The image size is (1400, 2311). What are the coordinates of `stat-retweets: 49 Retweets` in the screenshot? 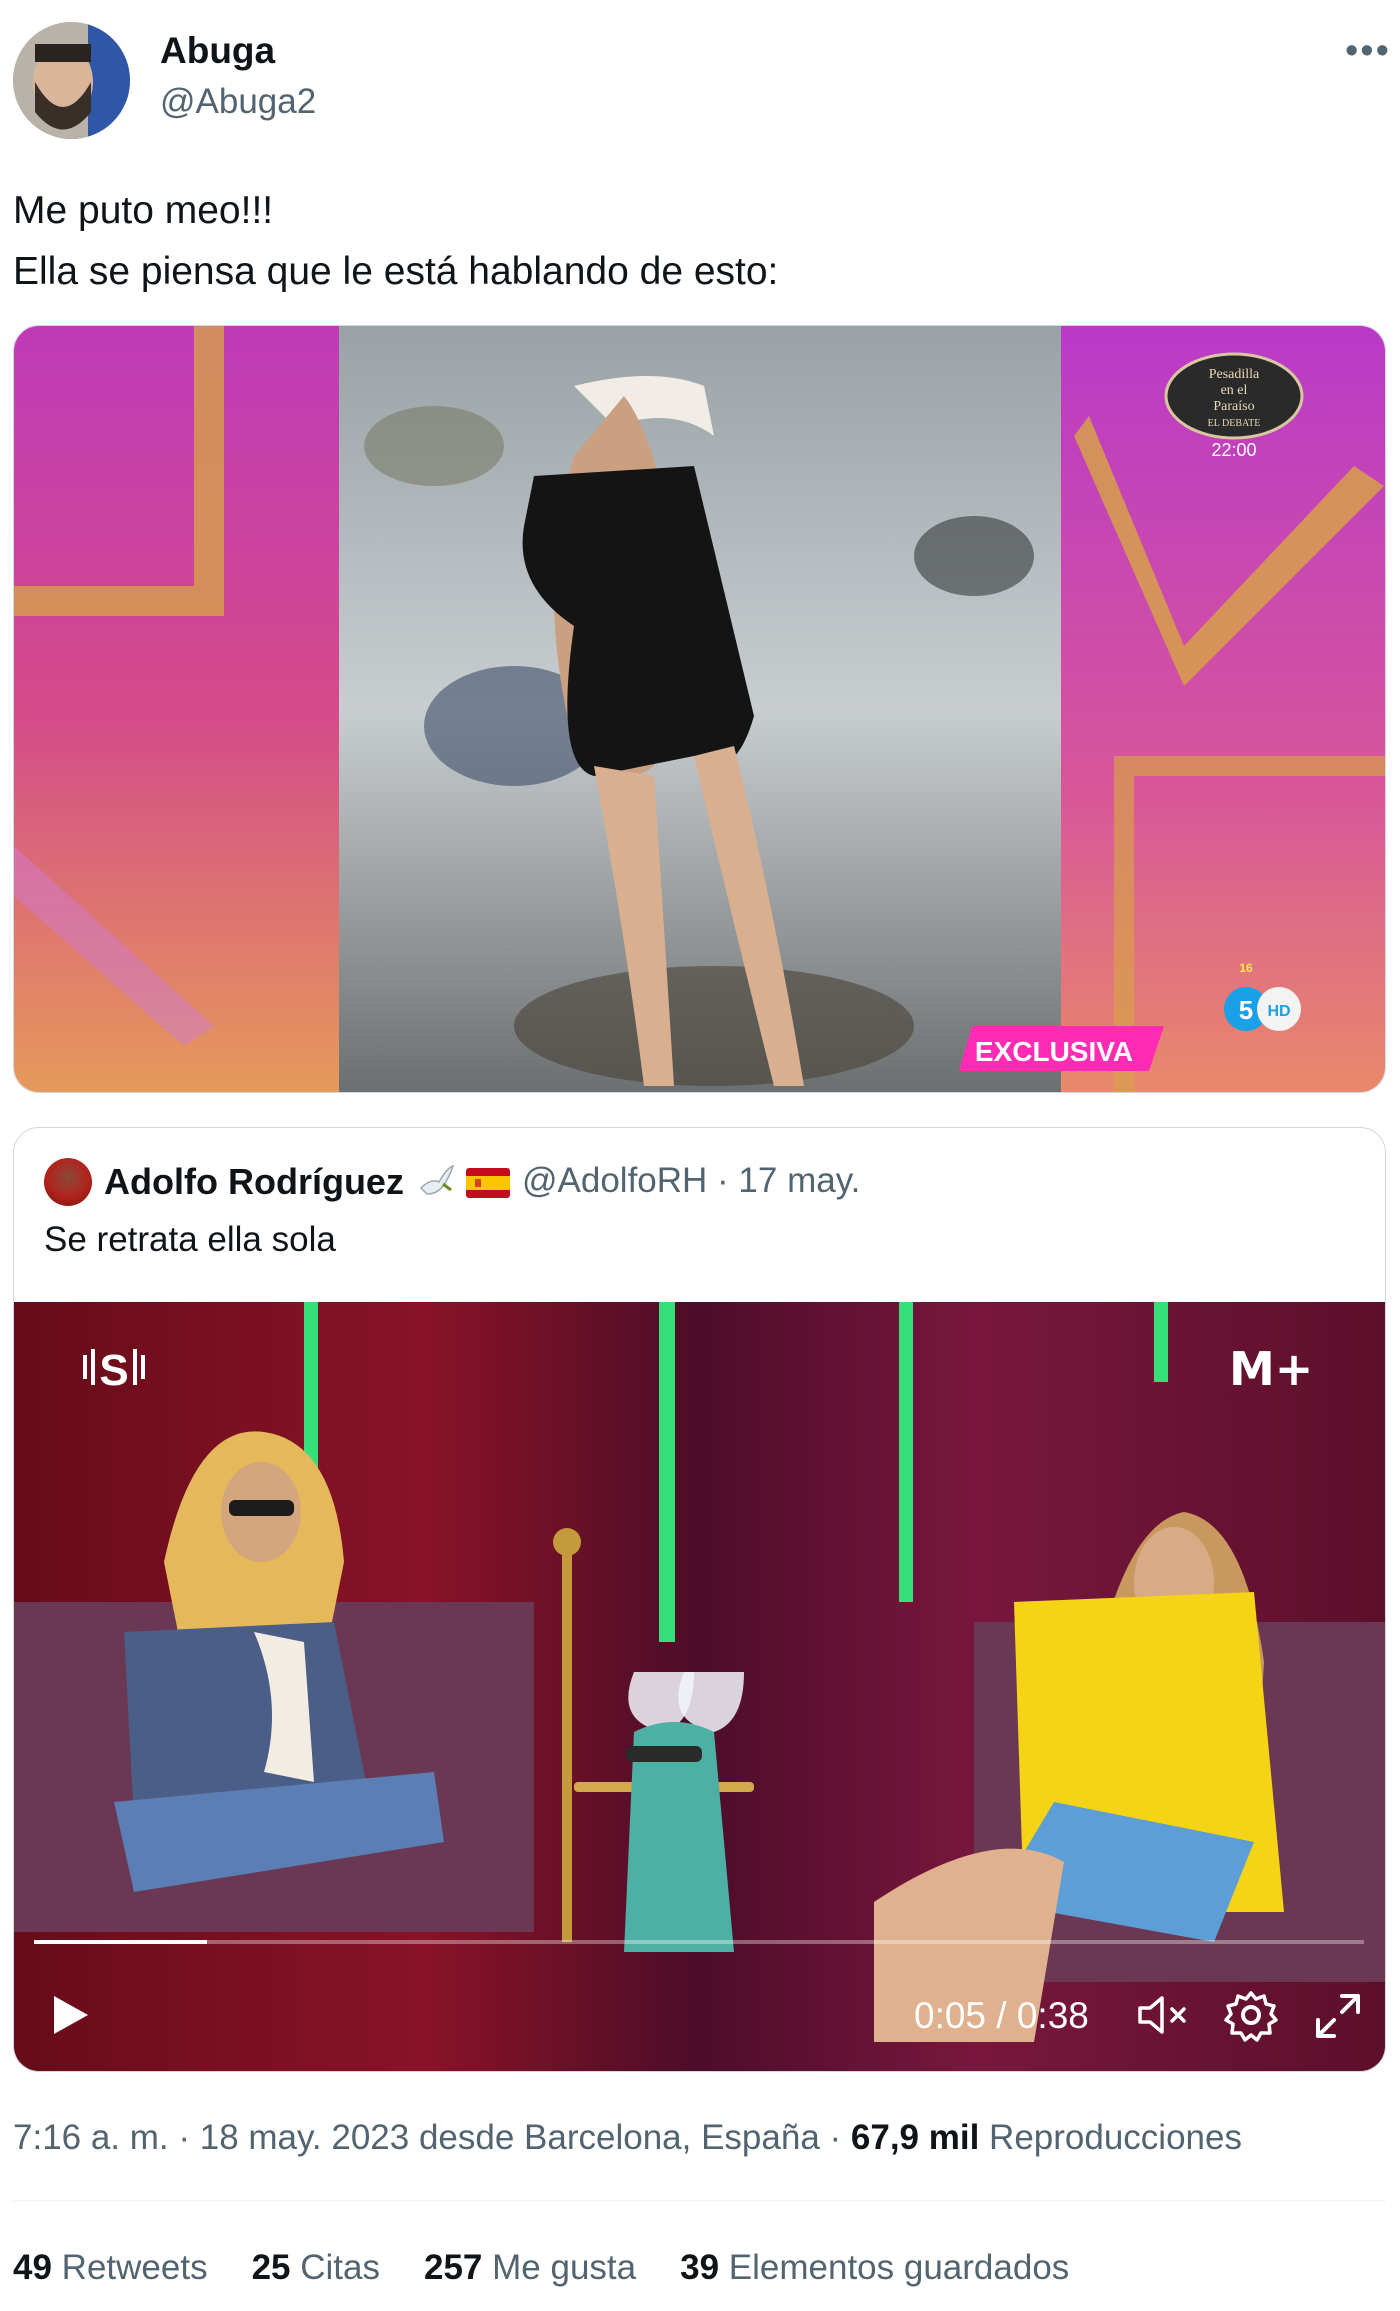 It's located at (110, 2268).